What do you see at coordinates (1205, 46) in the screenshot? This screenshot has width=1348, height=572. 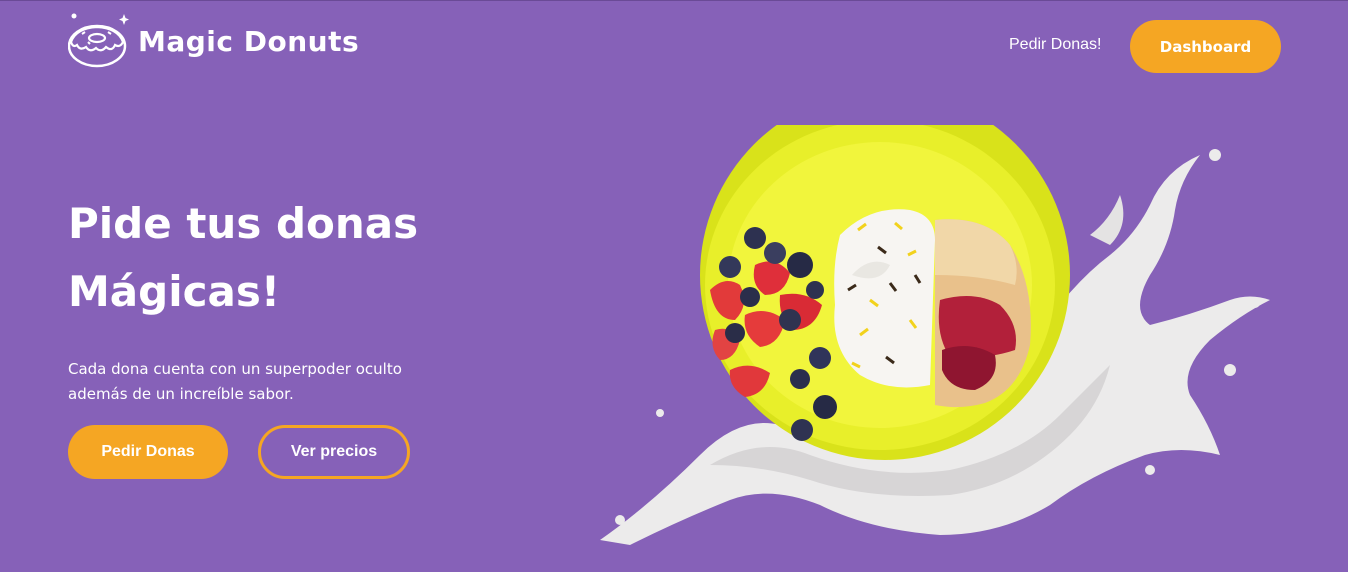 I see `dashboard-button: Dashboard` at bounding box center [1205, 46].